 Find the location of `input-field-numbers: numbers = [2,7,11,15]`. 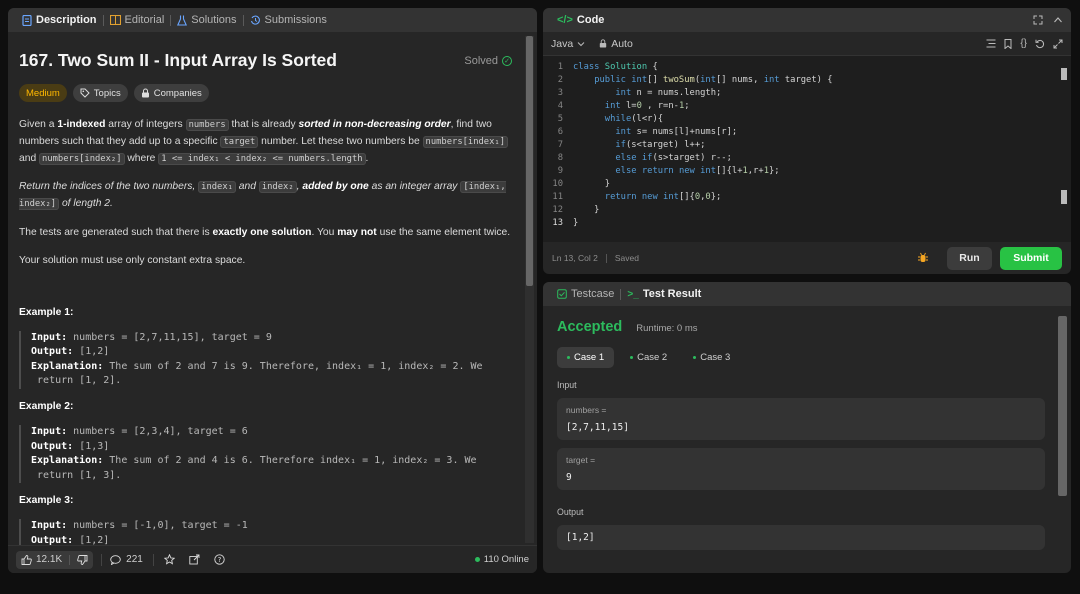

input-field-numbers: numbers = [2,7,11,15] is located at coordinates (801, 419).